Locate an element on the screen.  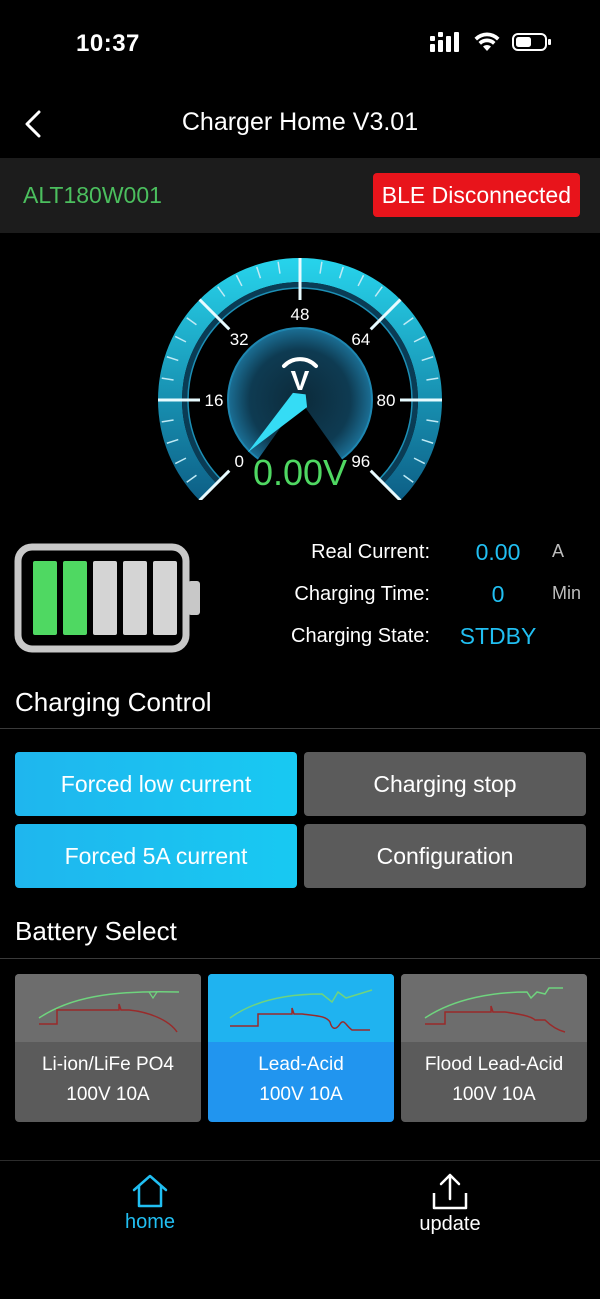
real-current-value: 0.00 is located at coordinates (498, 552).